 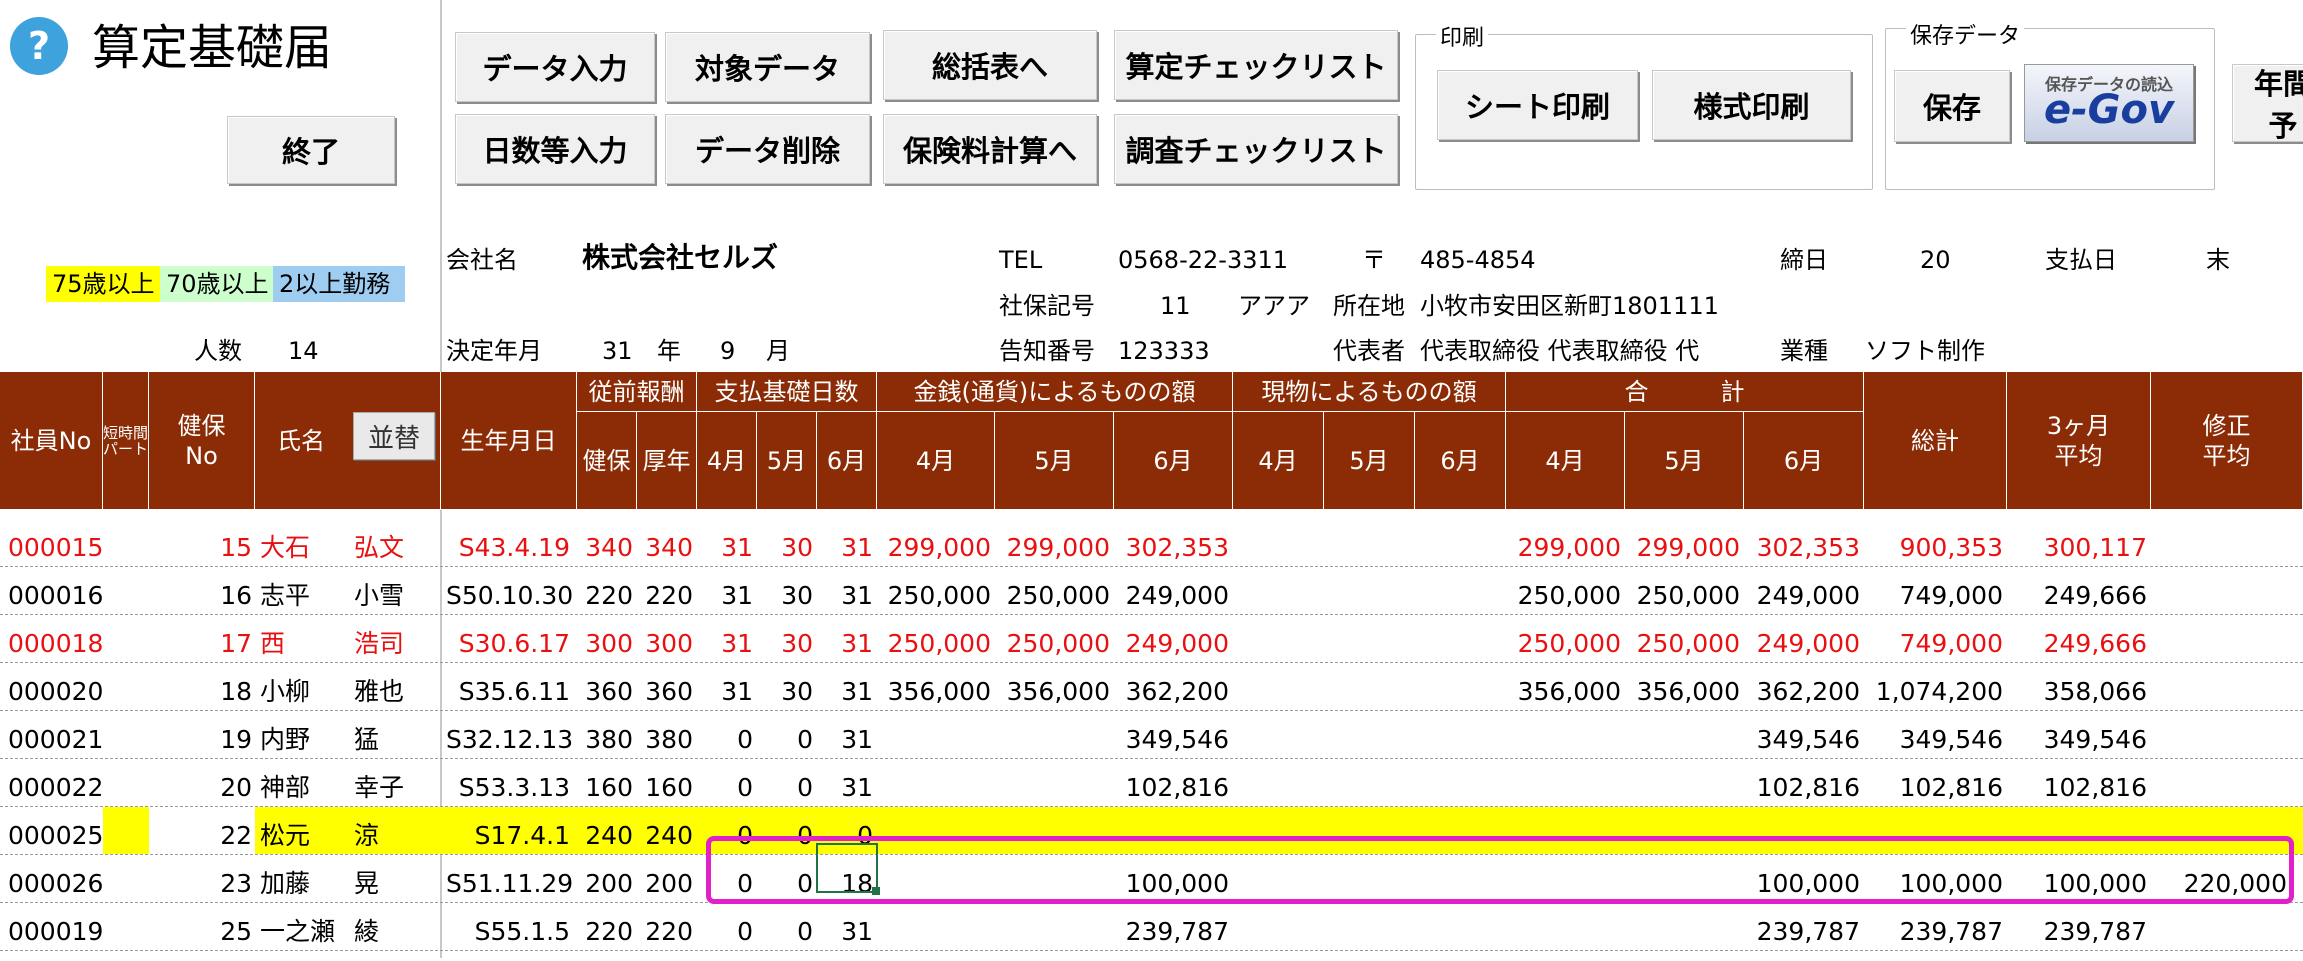 I want to click on cell-t6: 302,353, so click(x=1802, y=543).